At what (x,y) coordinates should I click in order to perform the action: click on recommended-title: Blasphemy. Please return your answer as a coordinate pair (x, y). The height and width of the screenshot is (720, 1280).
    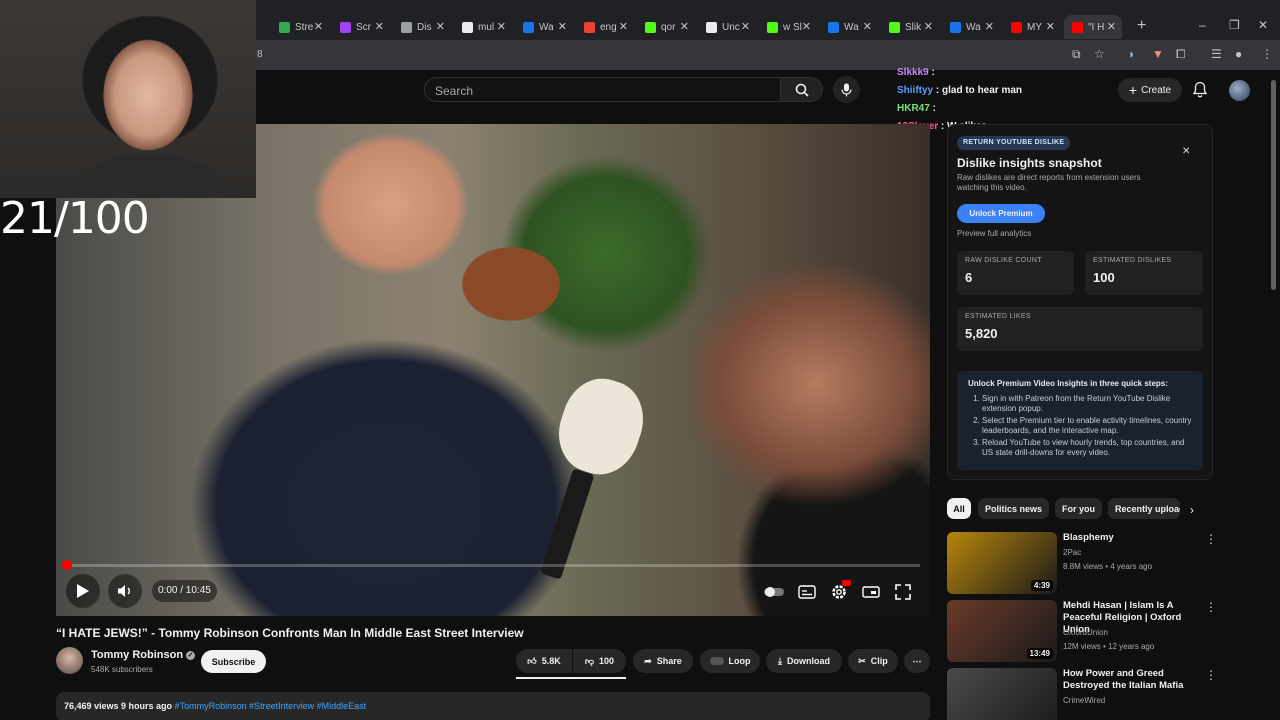
    Looking at the image, I should click on (1130, 538).